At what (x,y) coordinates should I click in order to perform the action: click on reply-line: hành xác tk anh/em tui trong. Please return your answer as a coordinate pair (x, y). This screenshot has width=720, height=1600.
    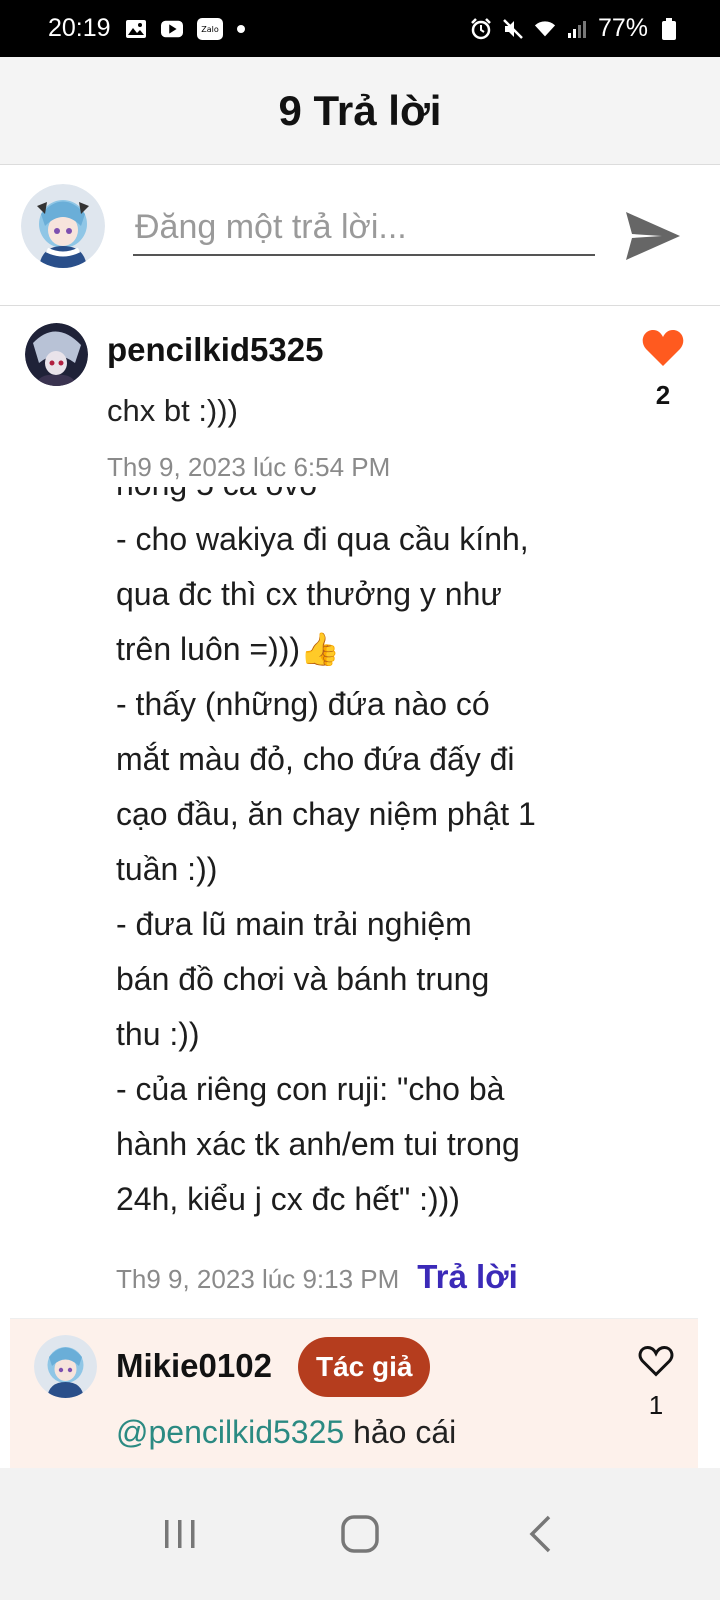
    Looking at the image, I should click on (318, 1144).